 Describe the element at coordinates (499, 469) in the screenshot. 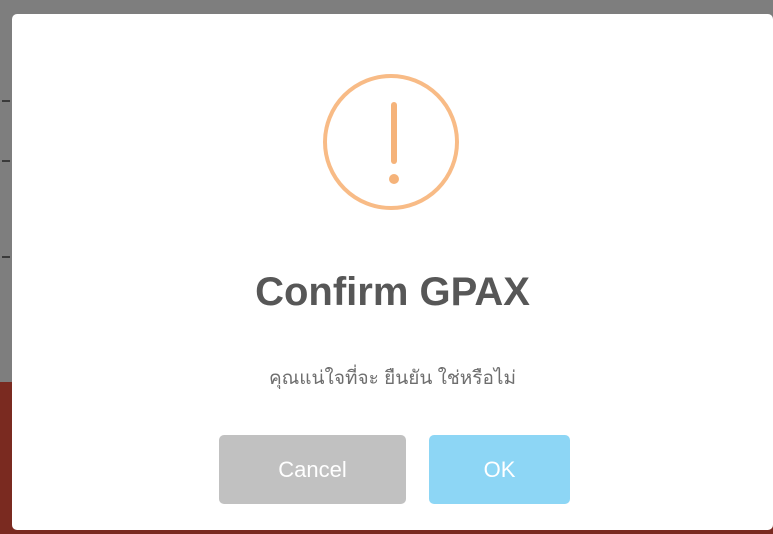

I see `ok-button: OK` at that location.